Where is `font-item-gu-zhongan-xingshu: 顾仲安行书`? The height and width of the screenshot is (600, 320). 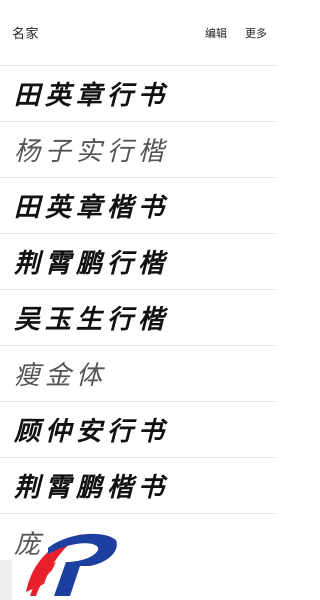 font-item-gu-zhongan-xingshu: 顾仲安行书 is located at coordinates (138, 430).